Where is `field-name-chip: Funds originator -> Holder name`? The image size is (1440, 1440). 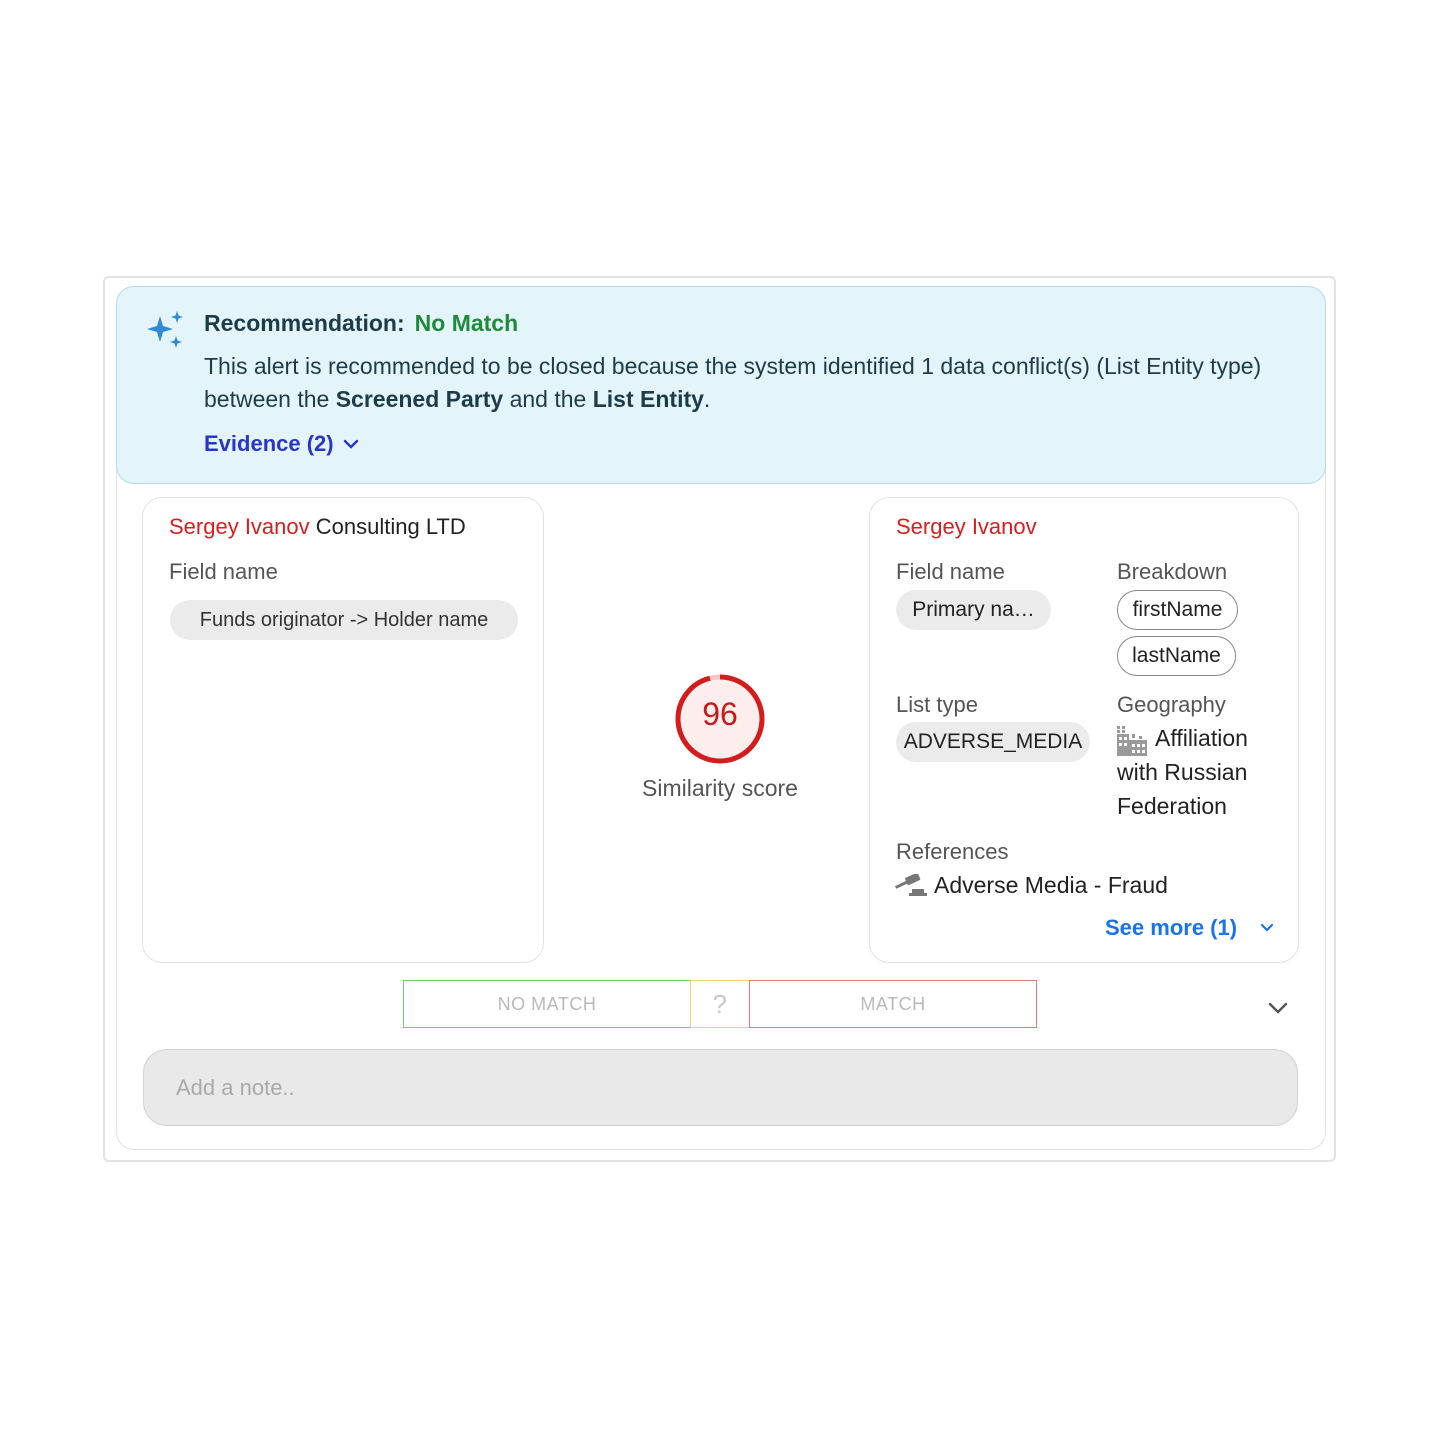
field-name-chip: Funds originator -> Holder name is located at coordinates (344, 620).